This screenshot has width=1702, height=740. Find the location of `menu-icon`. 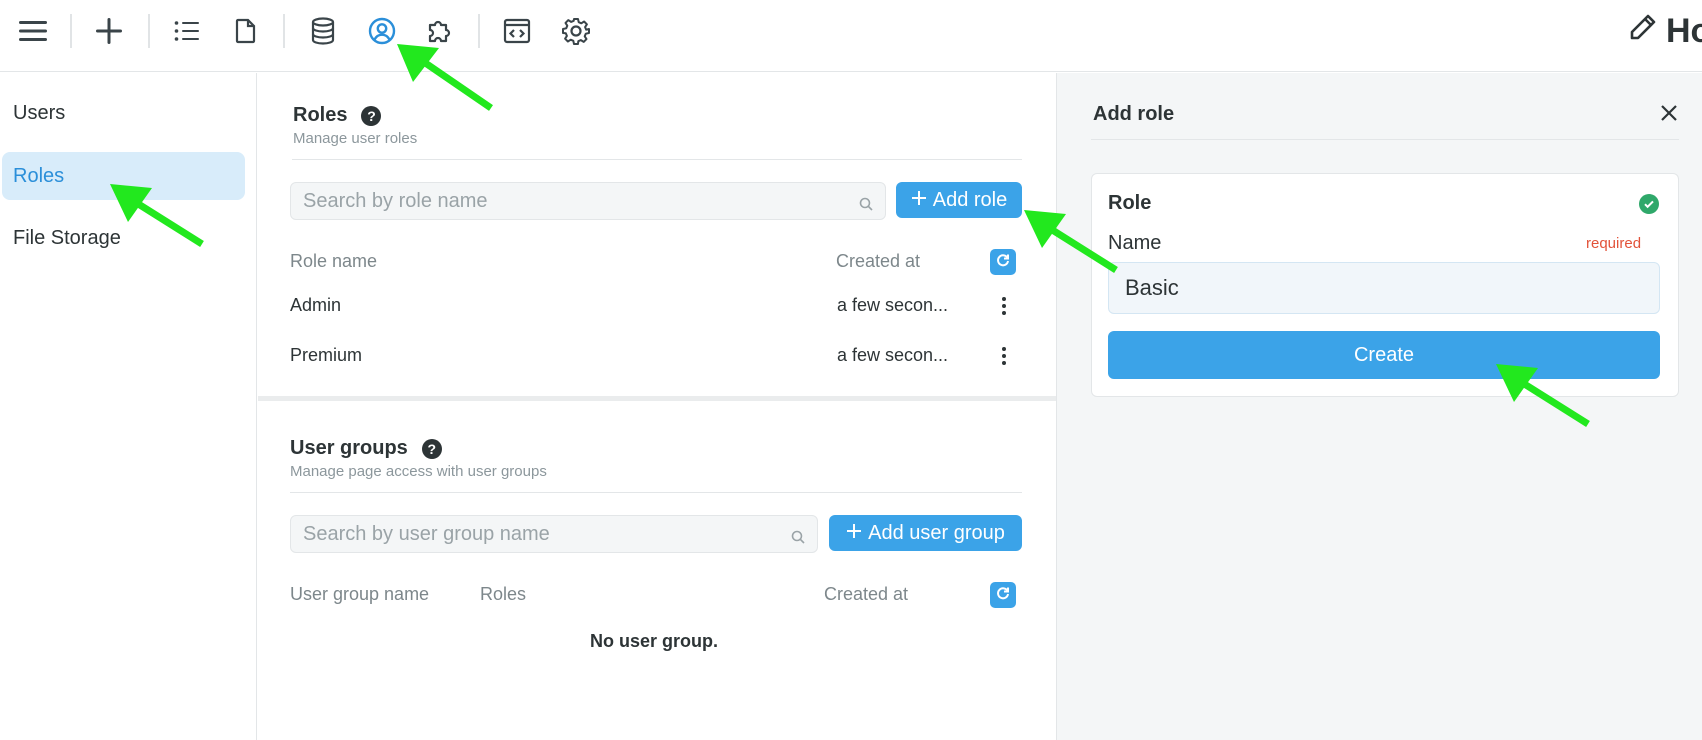

menu-icon is located at coordinates (33, 31).